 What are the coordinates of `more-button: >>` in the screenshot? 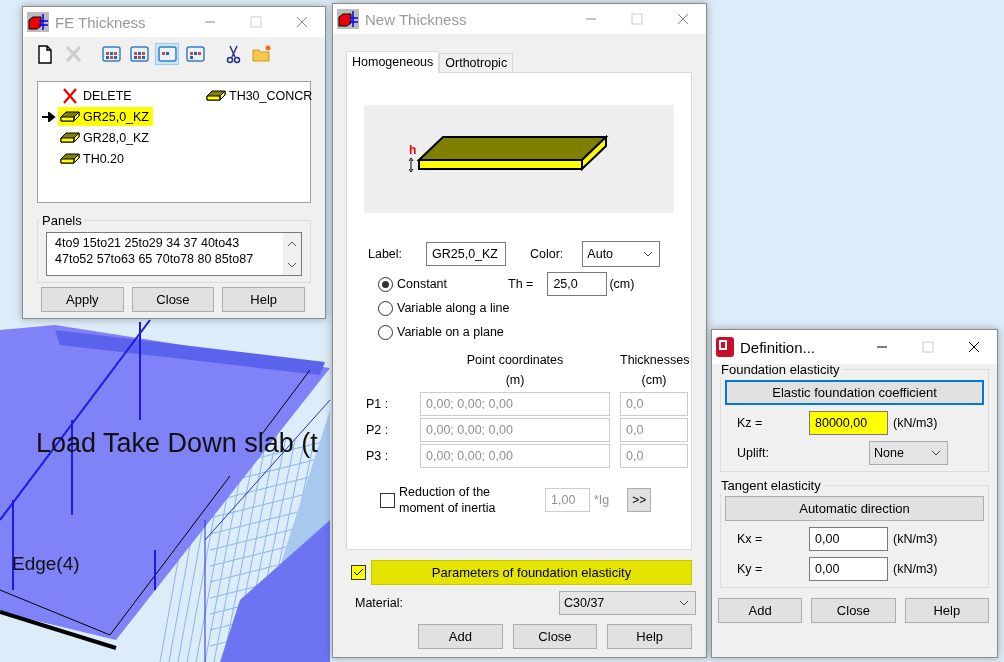 It's located at (639, 500).